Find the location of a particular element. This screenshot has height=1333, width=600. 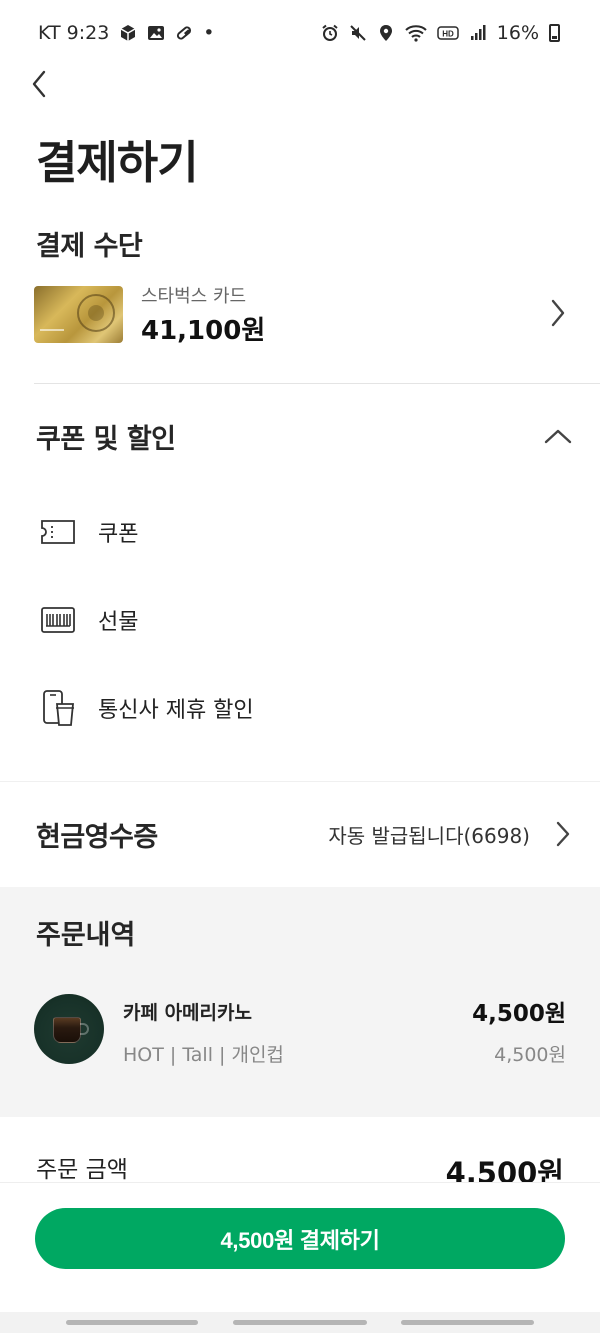

cube-icon is located at coordinates (128, 33).